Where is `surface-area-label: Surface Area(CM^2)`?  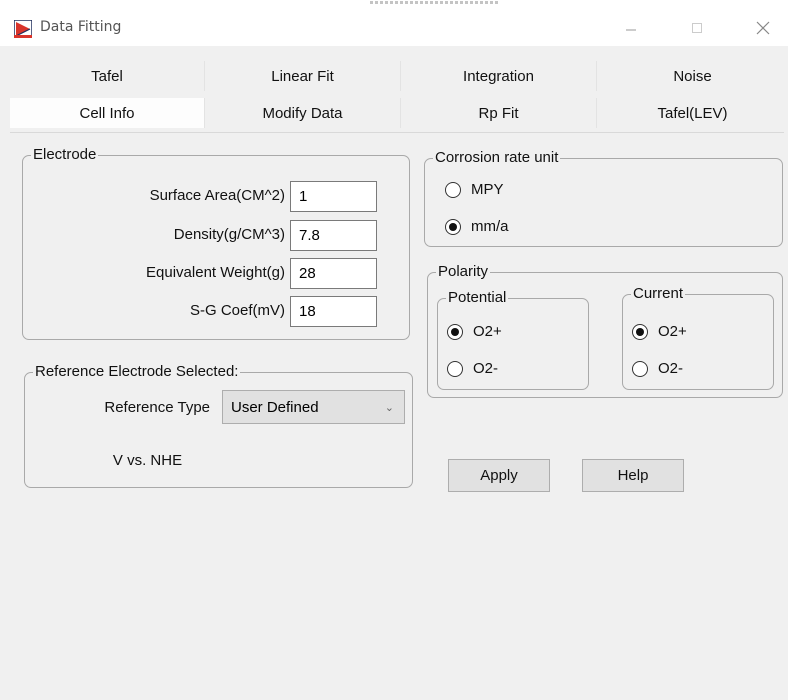 surface-area-label: Surface Area(CM^2) is located at coordinates (217, 195).